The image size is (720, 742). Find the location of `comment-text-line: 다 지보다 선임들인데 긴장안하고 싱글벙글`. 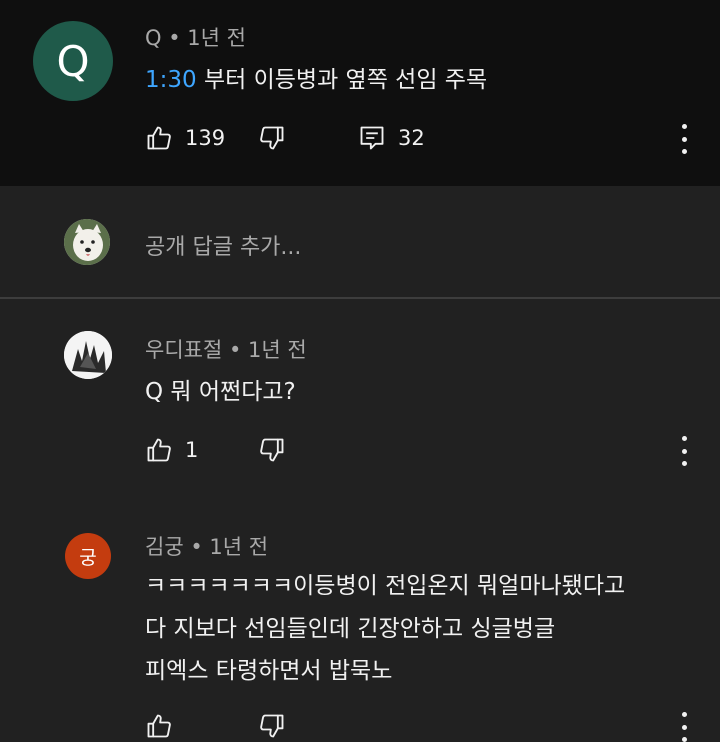

comment-text-line: 다 지보다 선임들인데 긴장안하고 싱글벙글 is located at coordinates (350, 629).